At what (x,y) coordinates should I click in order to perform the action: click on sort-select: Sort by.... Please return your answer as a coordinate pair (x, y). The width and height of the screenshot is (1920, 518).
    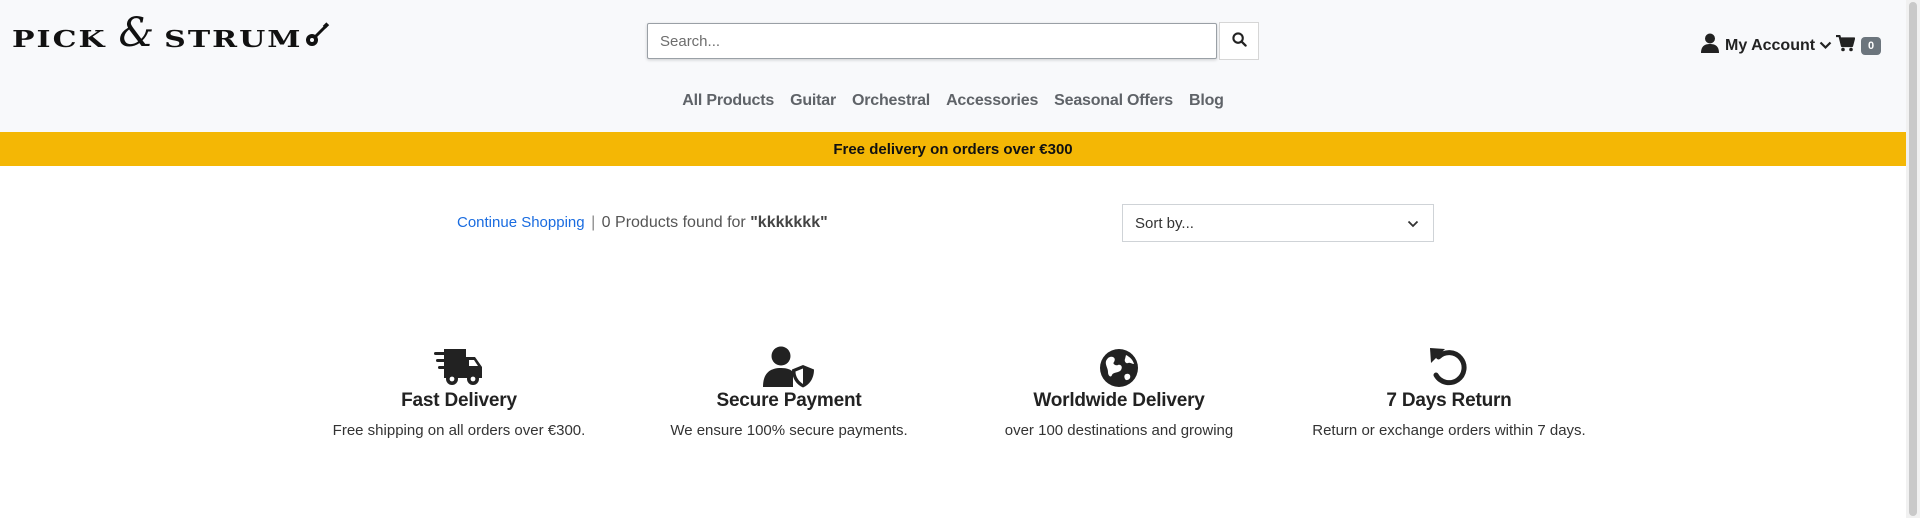
    Looking at the image, I should click on (1278, 223).